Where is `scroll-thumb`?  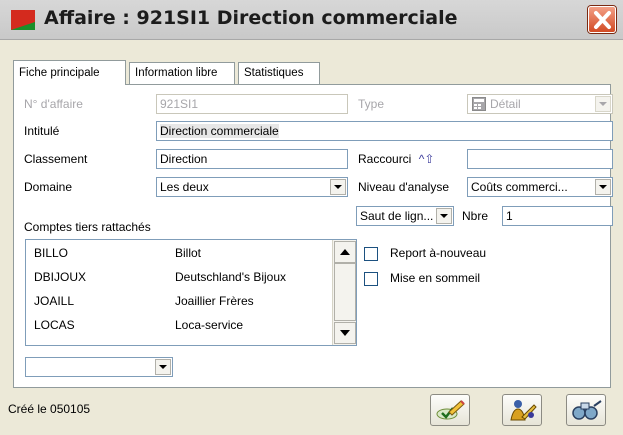
scroll-thumb is located at coordinates (345, 292).